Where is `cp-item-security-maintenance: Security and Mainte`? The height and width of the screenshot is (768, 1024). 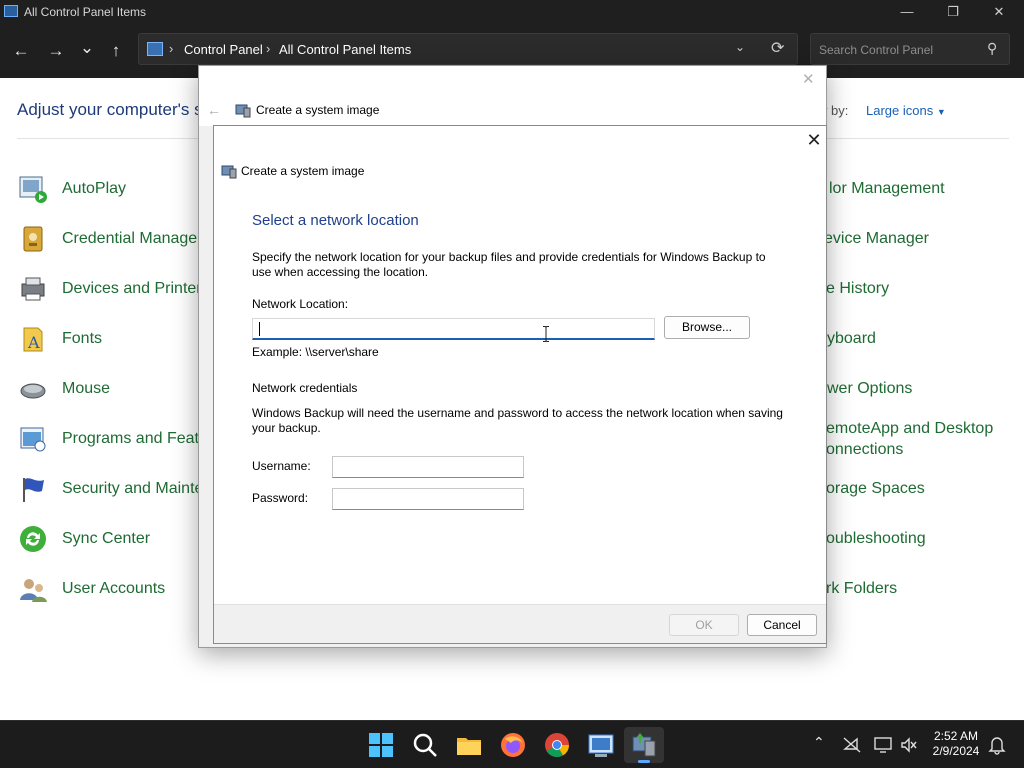
cp-item-security-maintenance: Security and Mainte is located at coordinates (132, 489).